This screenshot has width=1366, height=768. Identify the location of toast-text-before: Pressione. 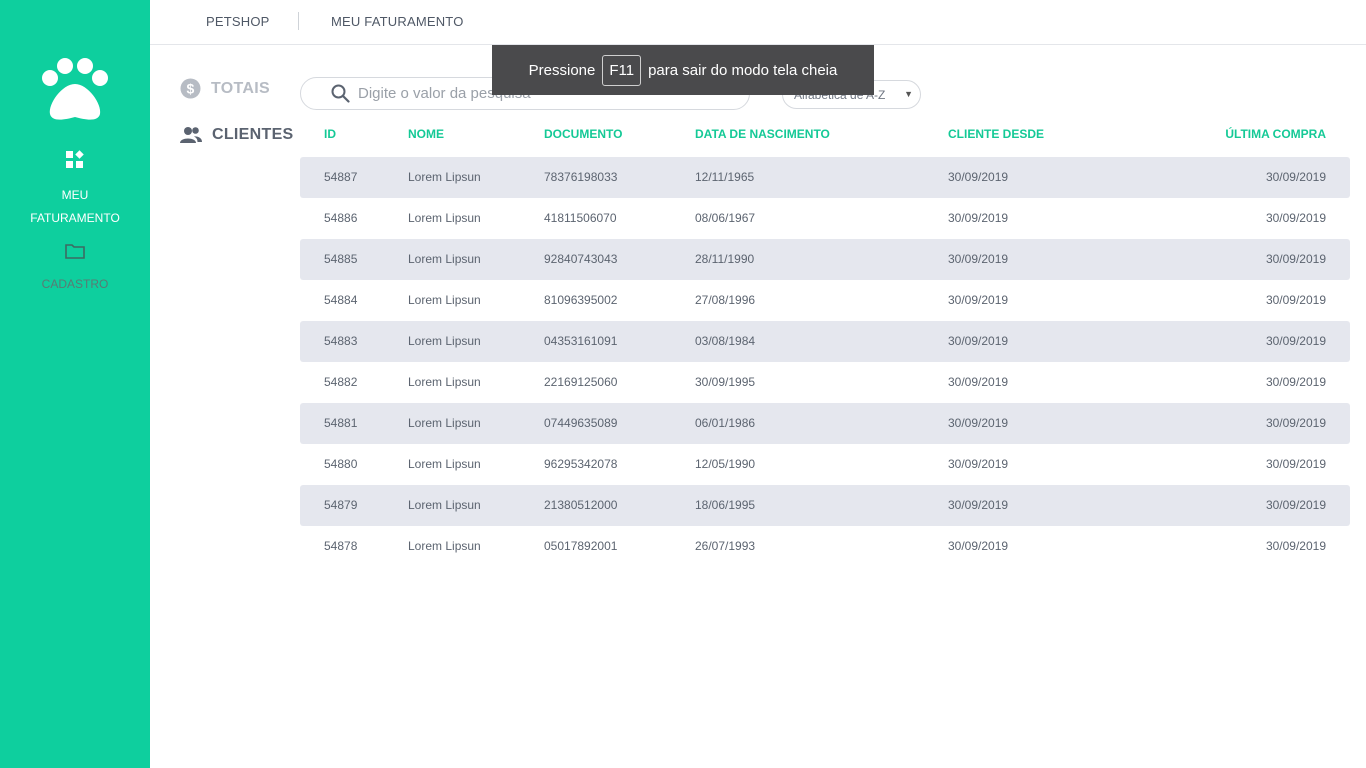
(562, 70).